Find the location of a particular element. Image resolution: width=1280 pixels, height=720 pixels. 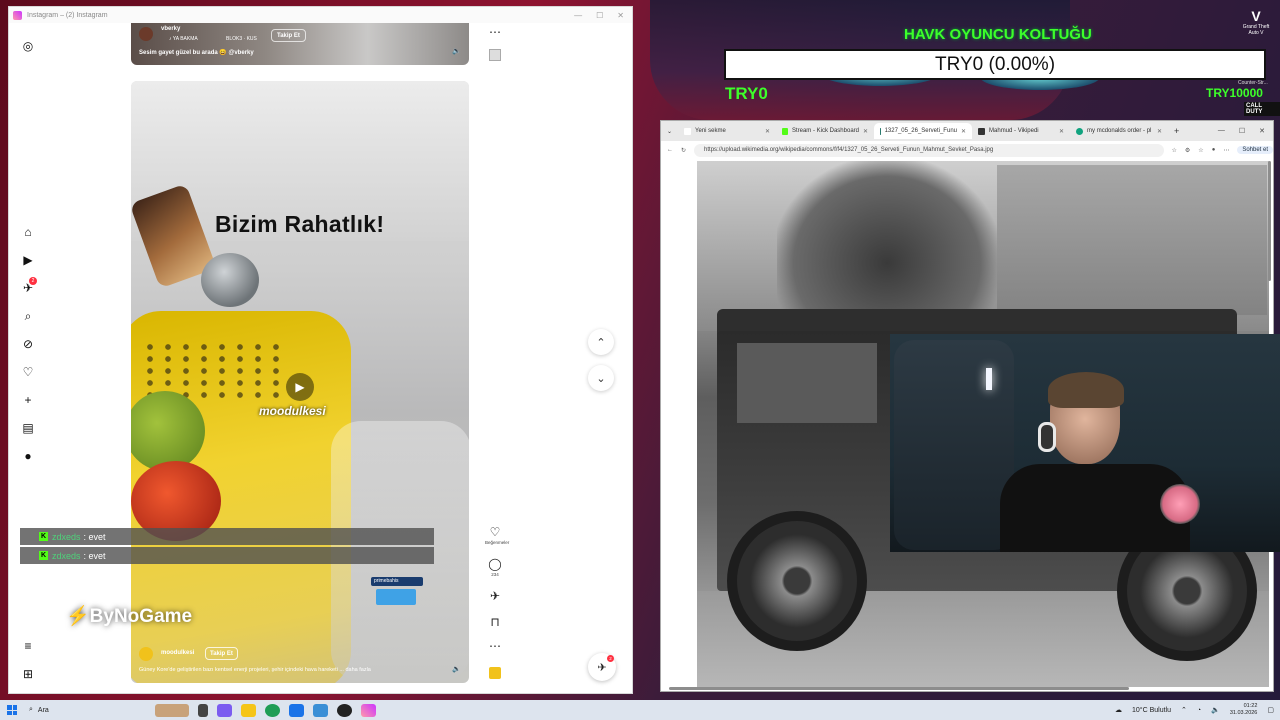

audio-action is located at coordinates (495, 673).